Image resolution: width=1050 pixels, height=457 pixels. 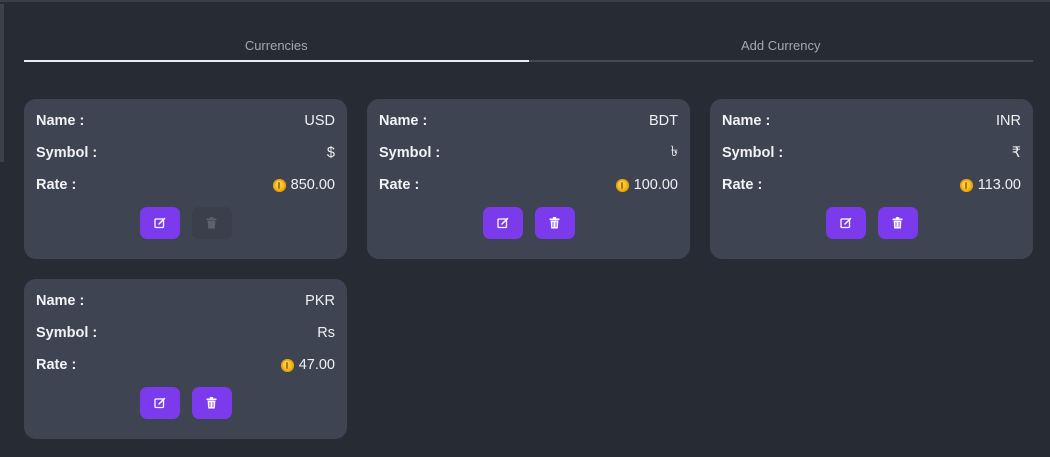 I want to click on rate-row: Rate : 850.00, so click(x=185, y=185).